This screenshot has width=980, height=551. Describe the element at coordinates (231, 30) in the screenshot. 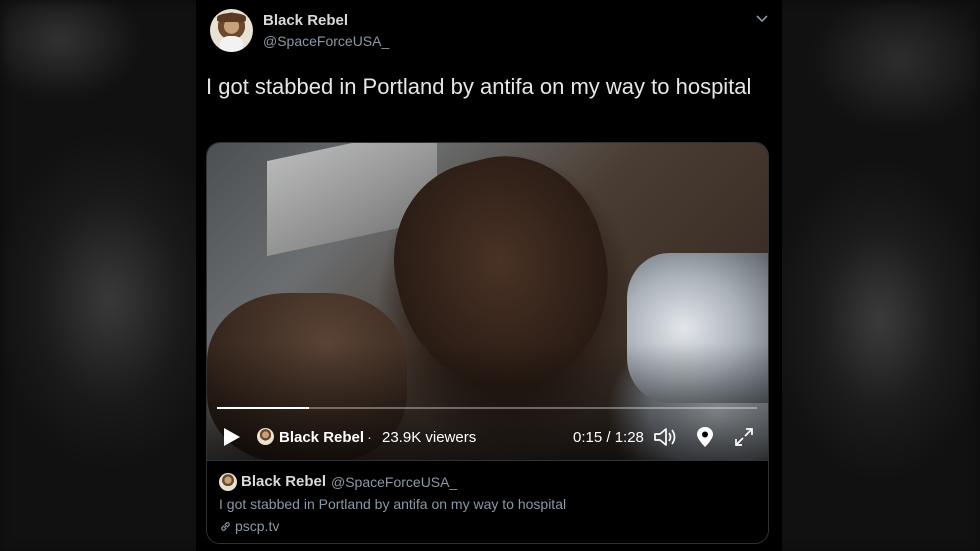

I see `avatar` at that location.